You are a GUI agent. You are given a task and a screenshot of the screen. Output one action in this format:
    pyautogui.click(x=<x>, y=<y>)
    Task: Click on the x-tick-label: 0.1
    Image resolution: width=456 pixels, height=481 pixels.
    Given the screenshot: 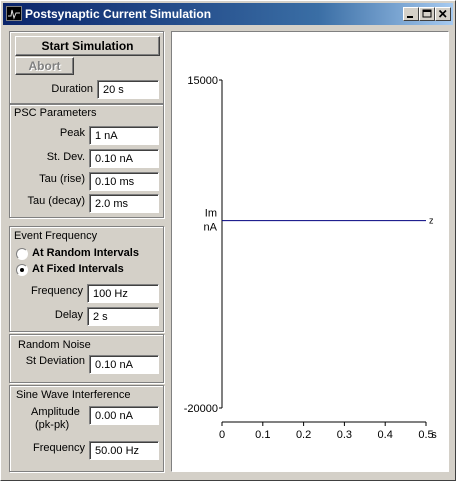 What is the action you would take?
    pyautogui.click(x=262, y=435)
    